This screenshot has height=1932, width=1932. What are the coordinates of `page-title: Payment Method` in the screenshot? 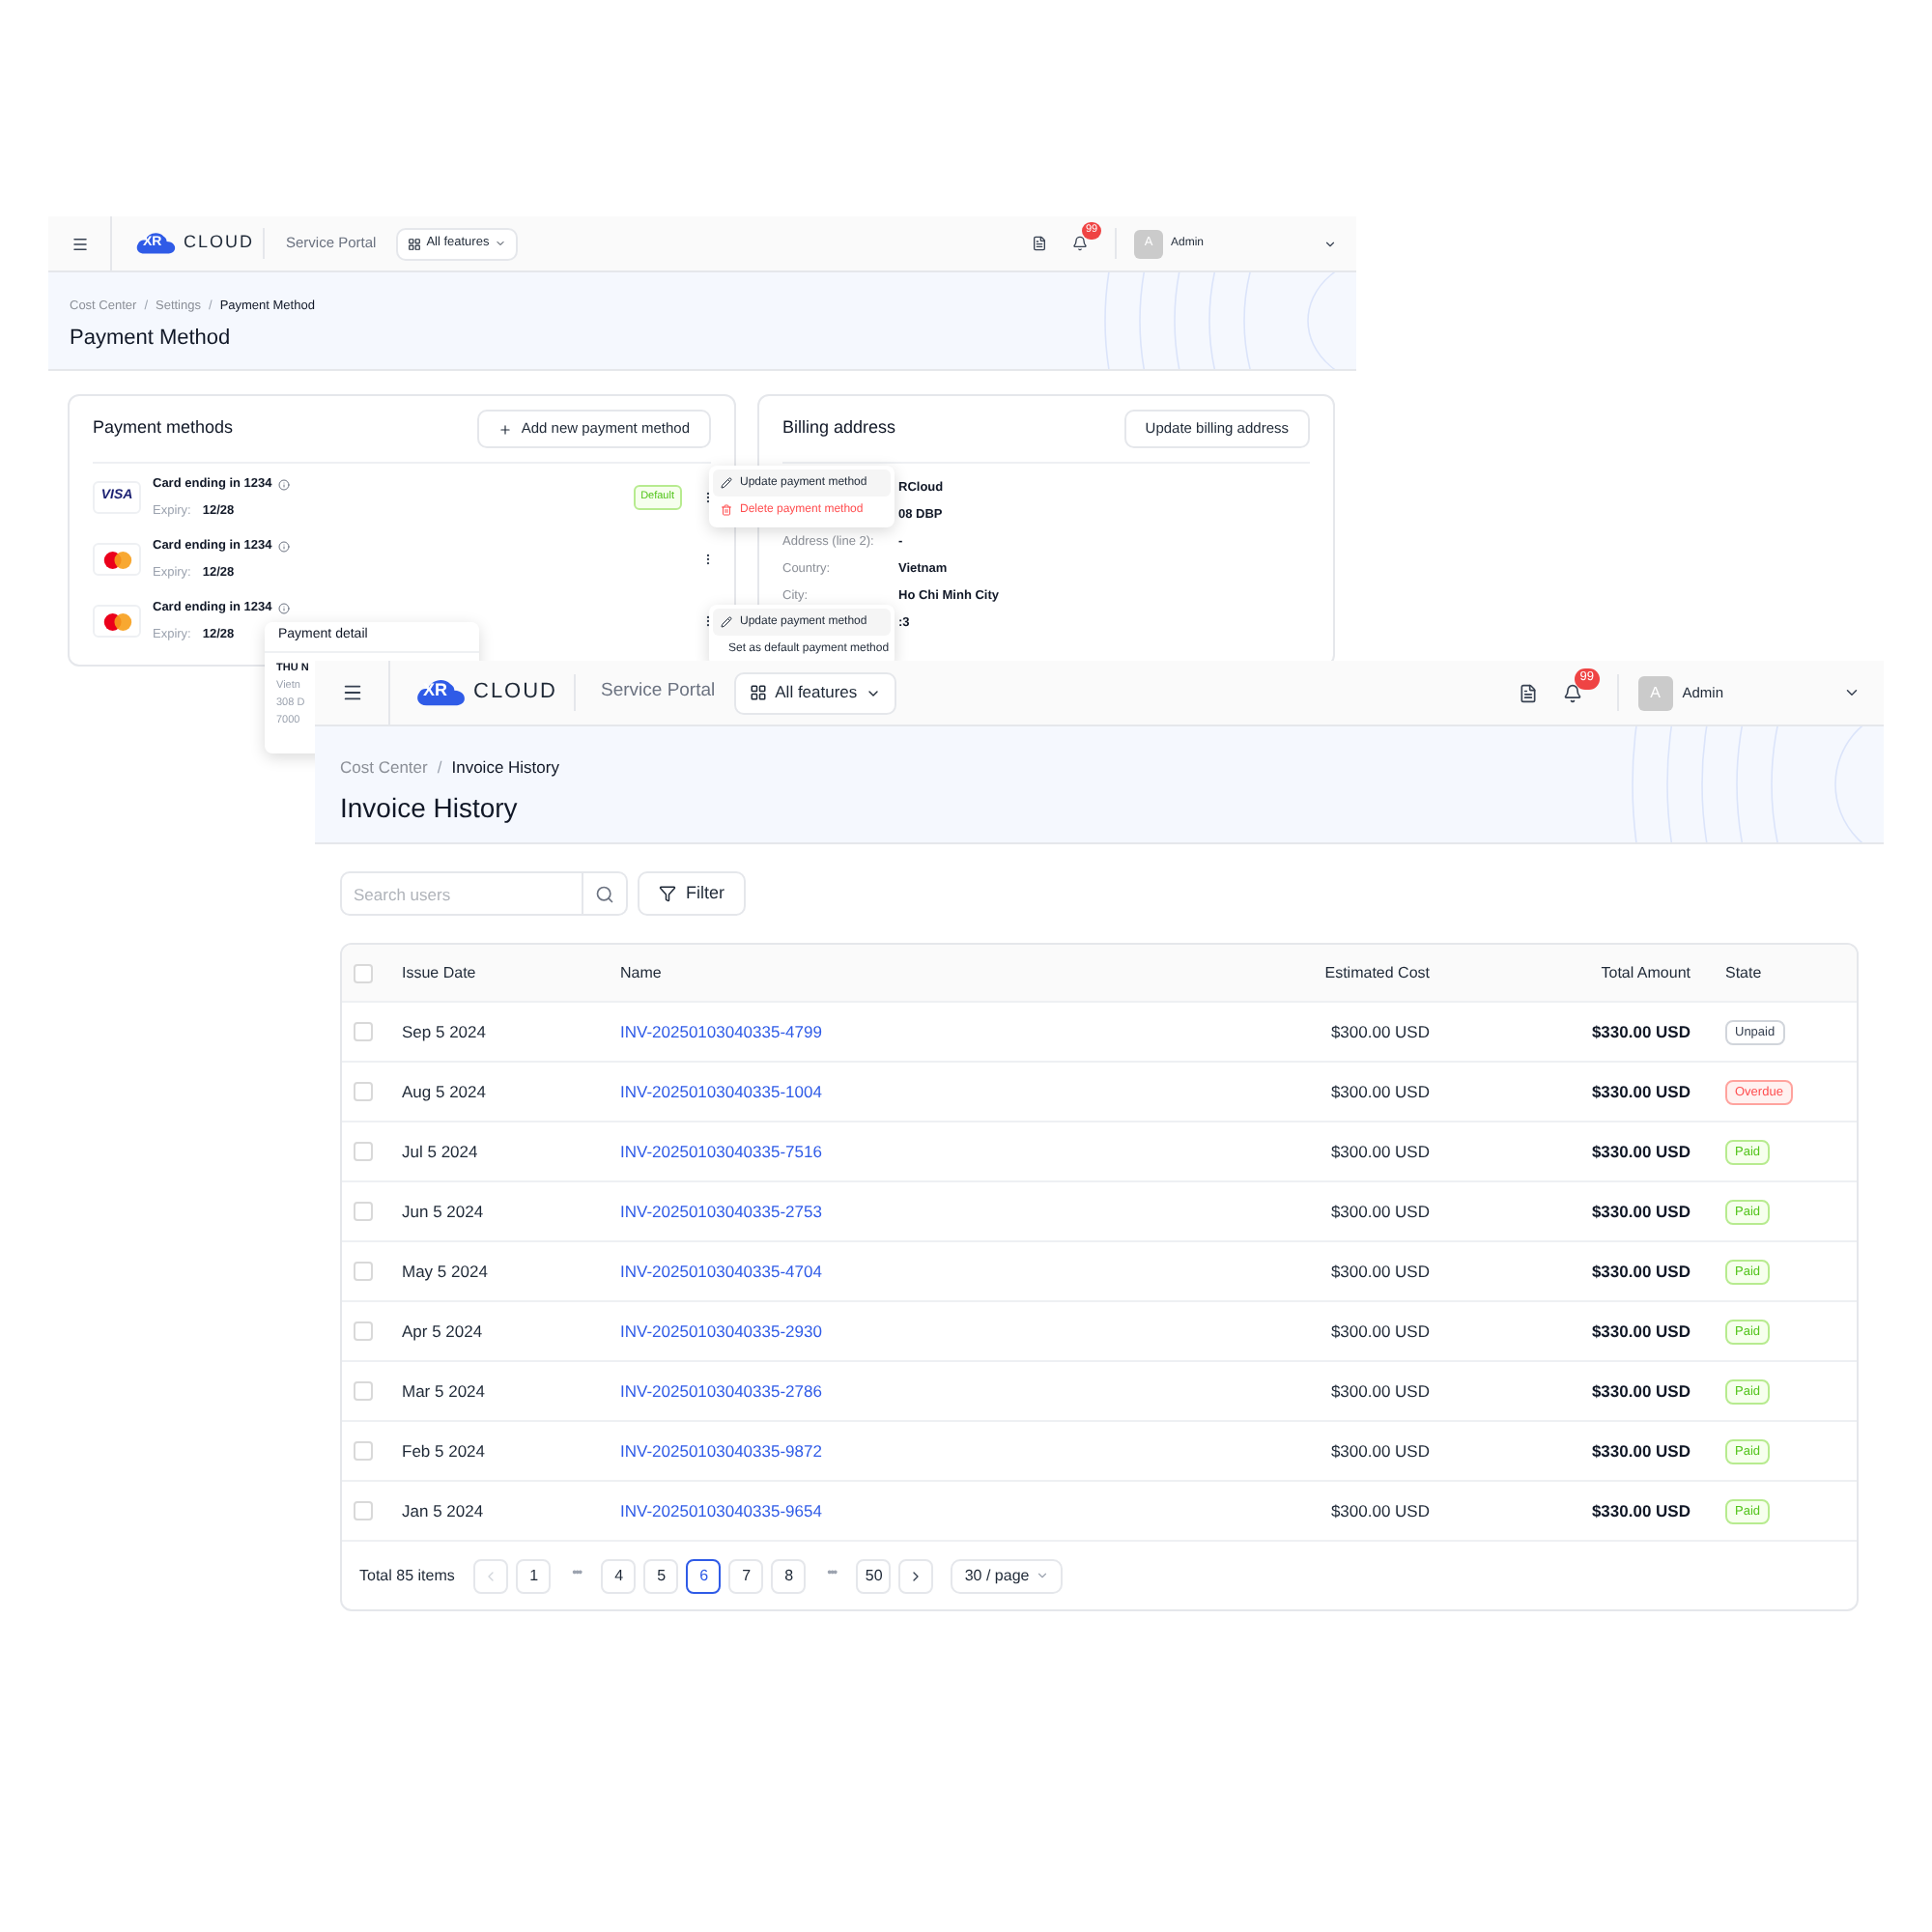 It's located at (151, 339).